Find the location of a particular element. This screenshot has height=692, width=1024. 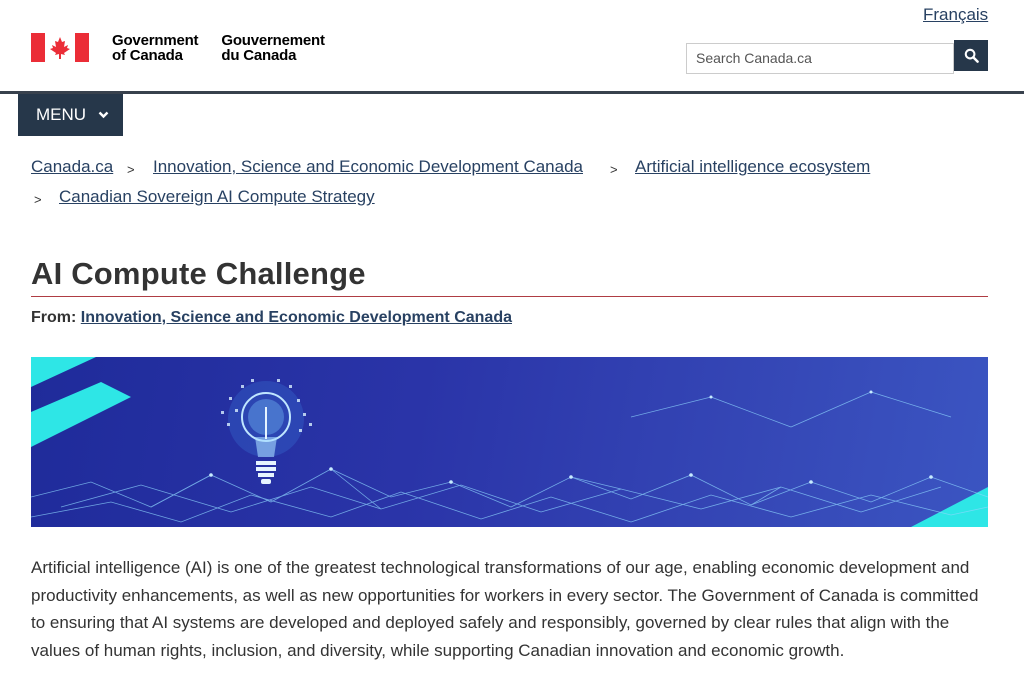

lightbulb-icon is located at coordinates (266, 431).